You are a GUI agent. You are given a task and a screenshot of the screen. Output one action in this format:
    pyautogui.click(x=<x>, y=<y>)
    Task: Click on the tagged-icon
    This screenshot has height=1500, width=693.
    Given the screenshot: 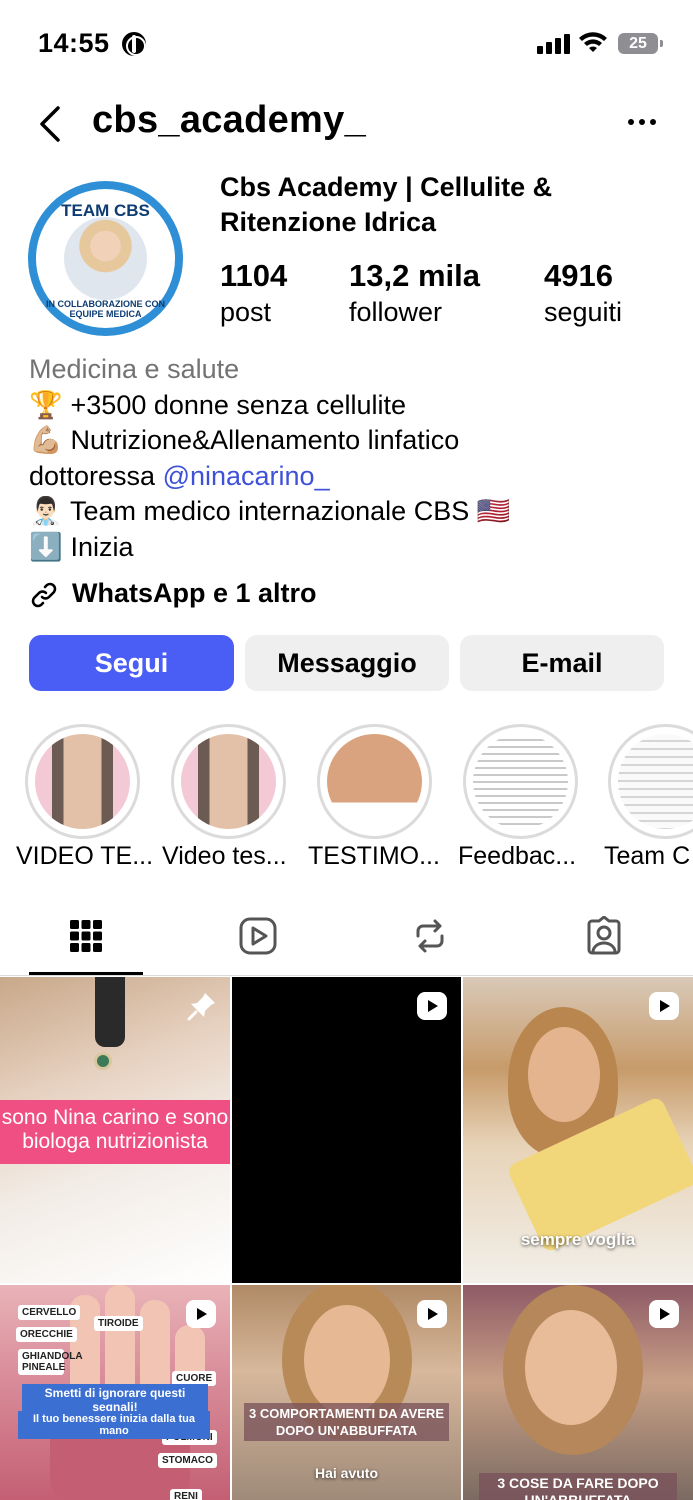 What is the action you would take?
    pyautogui.click(x=604, y=936)
    